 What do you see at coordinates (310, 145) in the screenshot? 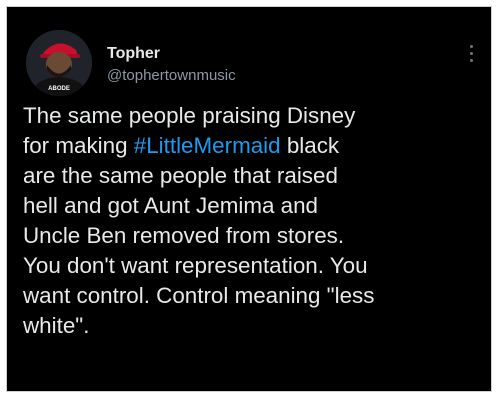
I see `tweet-text-fragment: black` at bounding box center [310, 145].